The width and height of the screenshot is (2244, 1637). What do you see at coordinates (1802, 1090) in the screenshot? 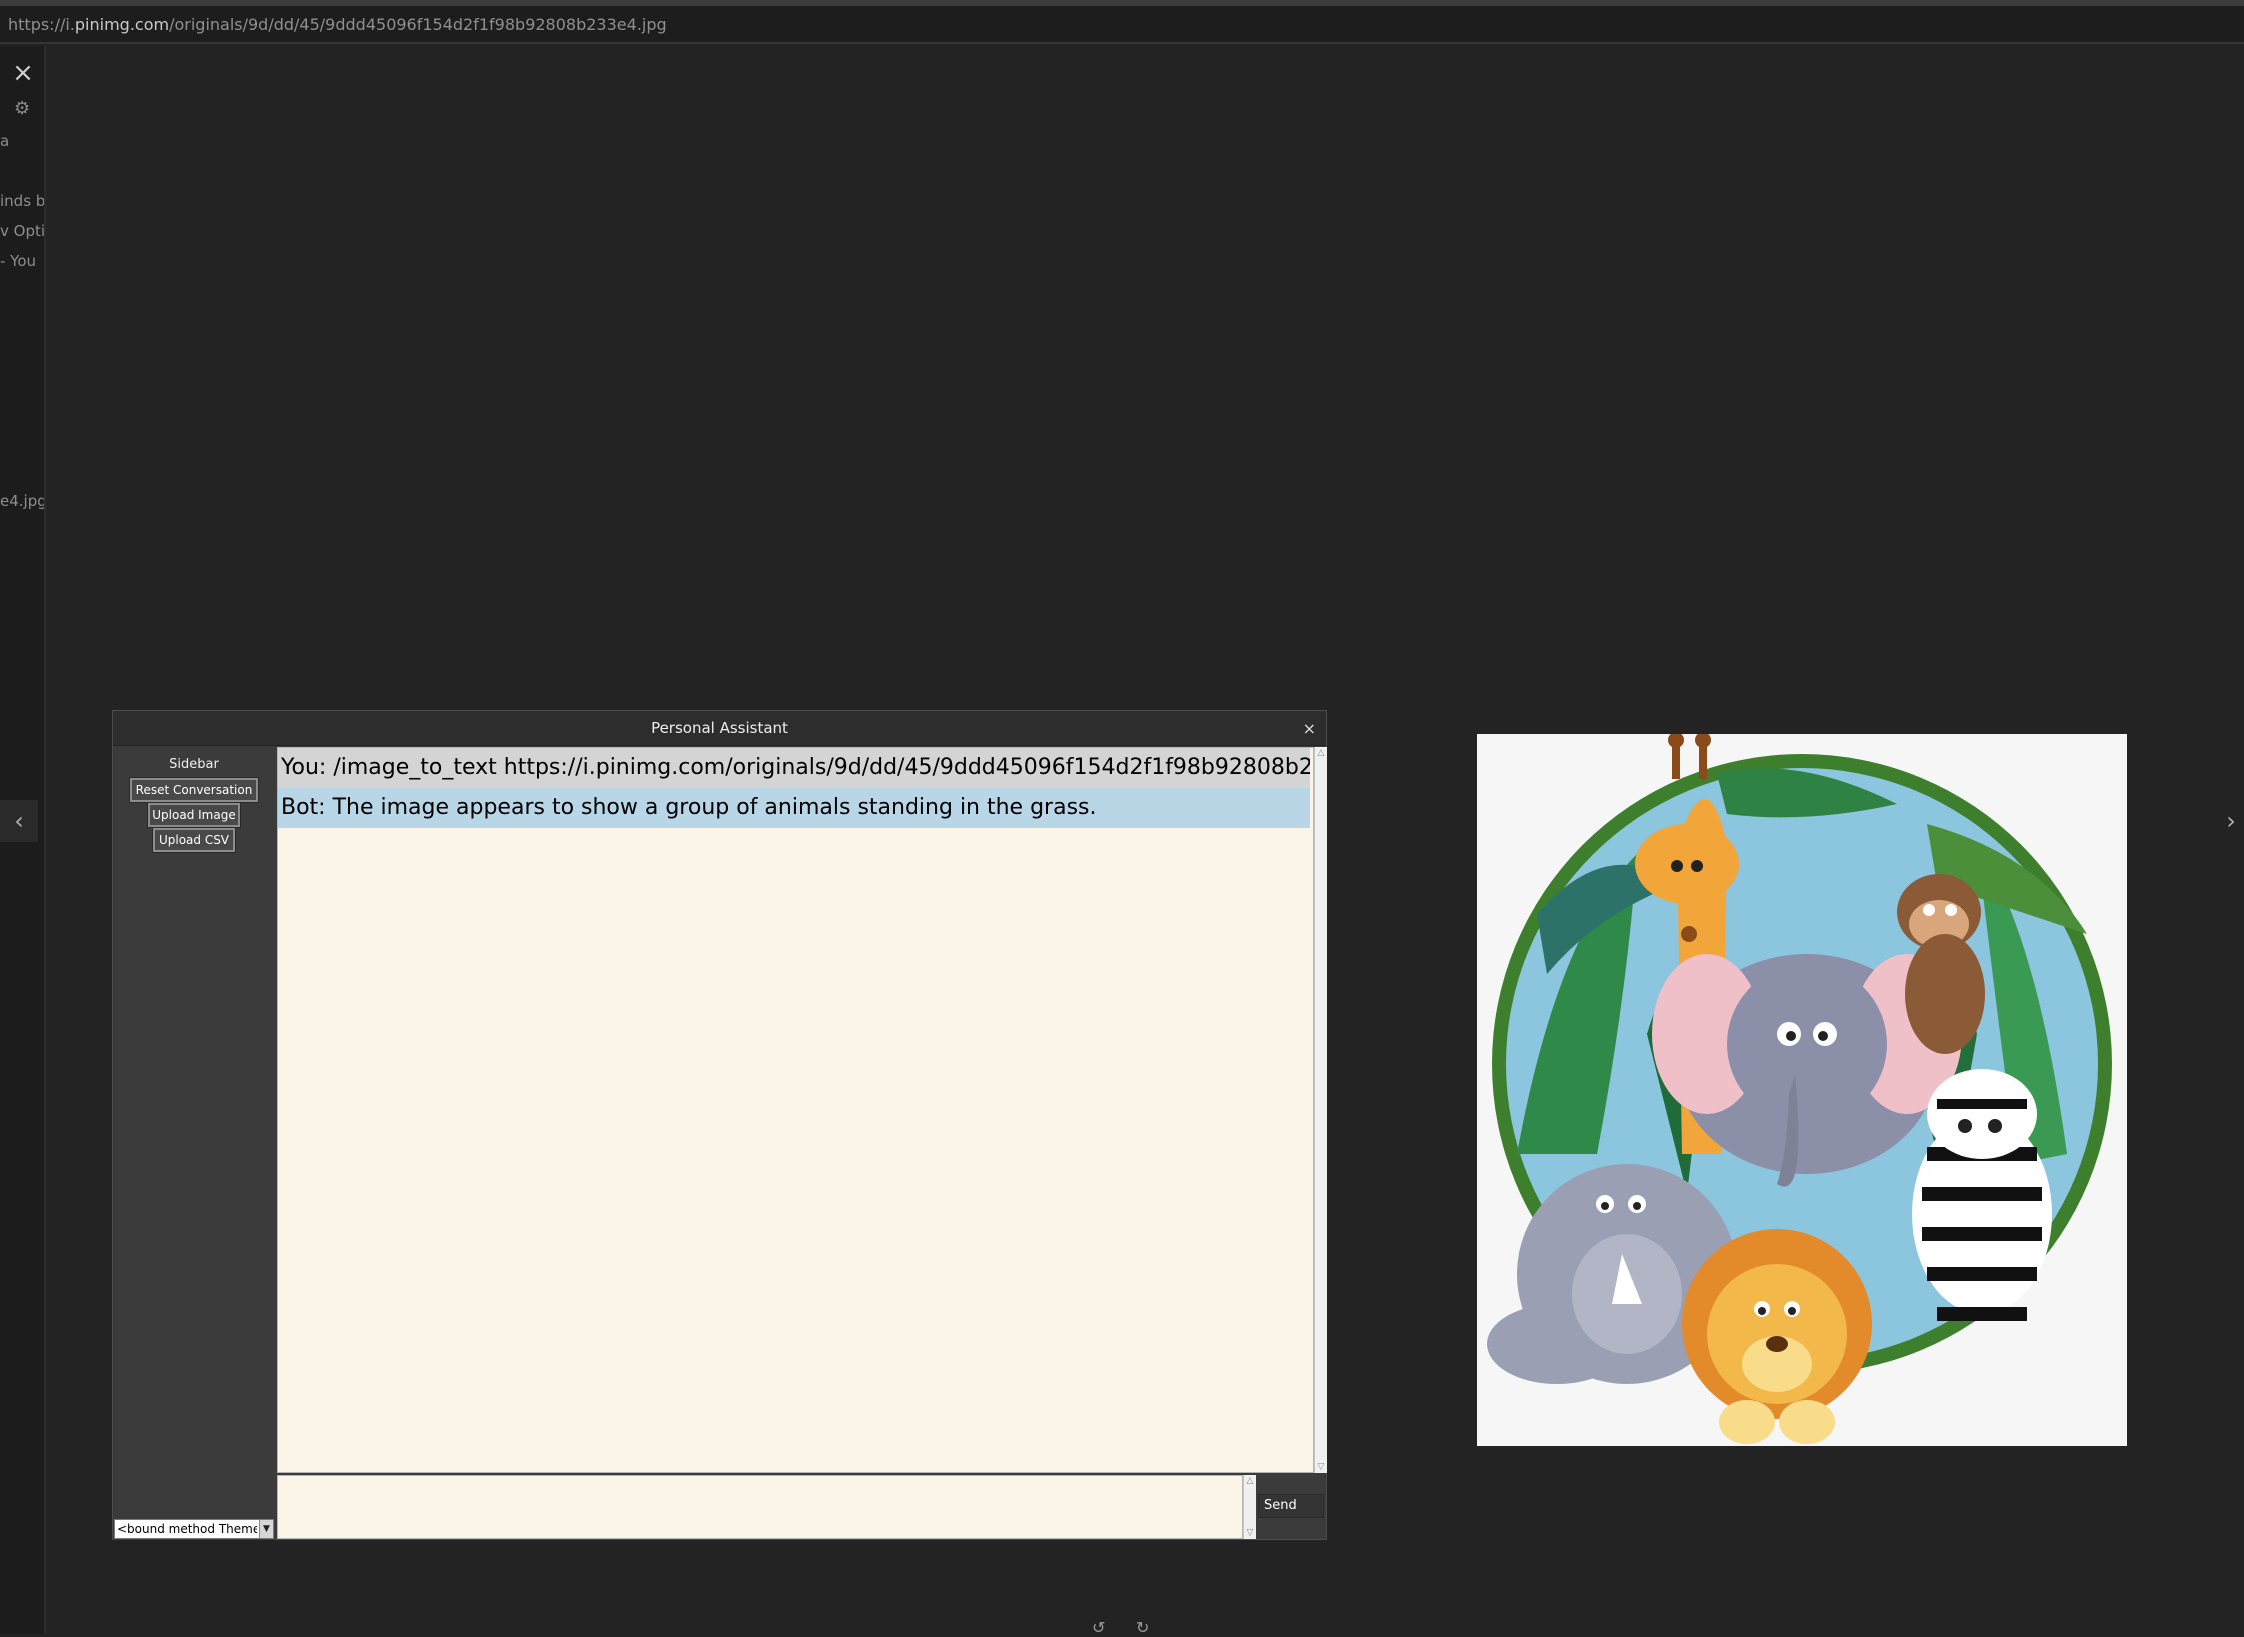
I see `jungle-animals-image` at bounding box center [1802, 1090].